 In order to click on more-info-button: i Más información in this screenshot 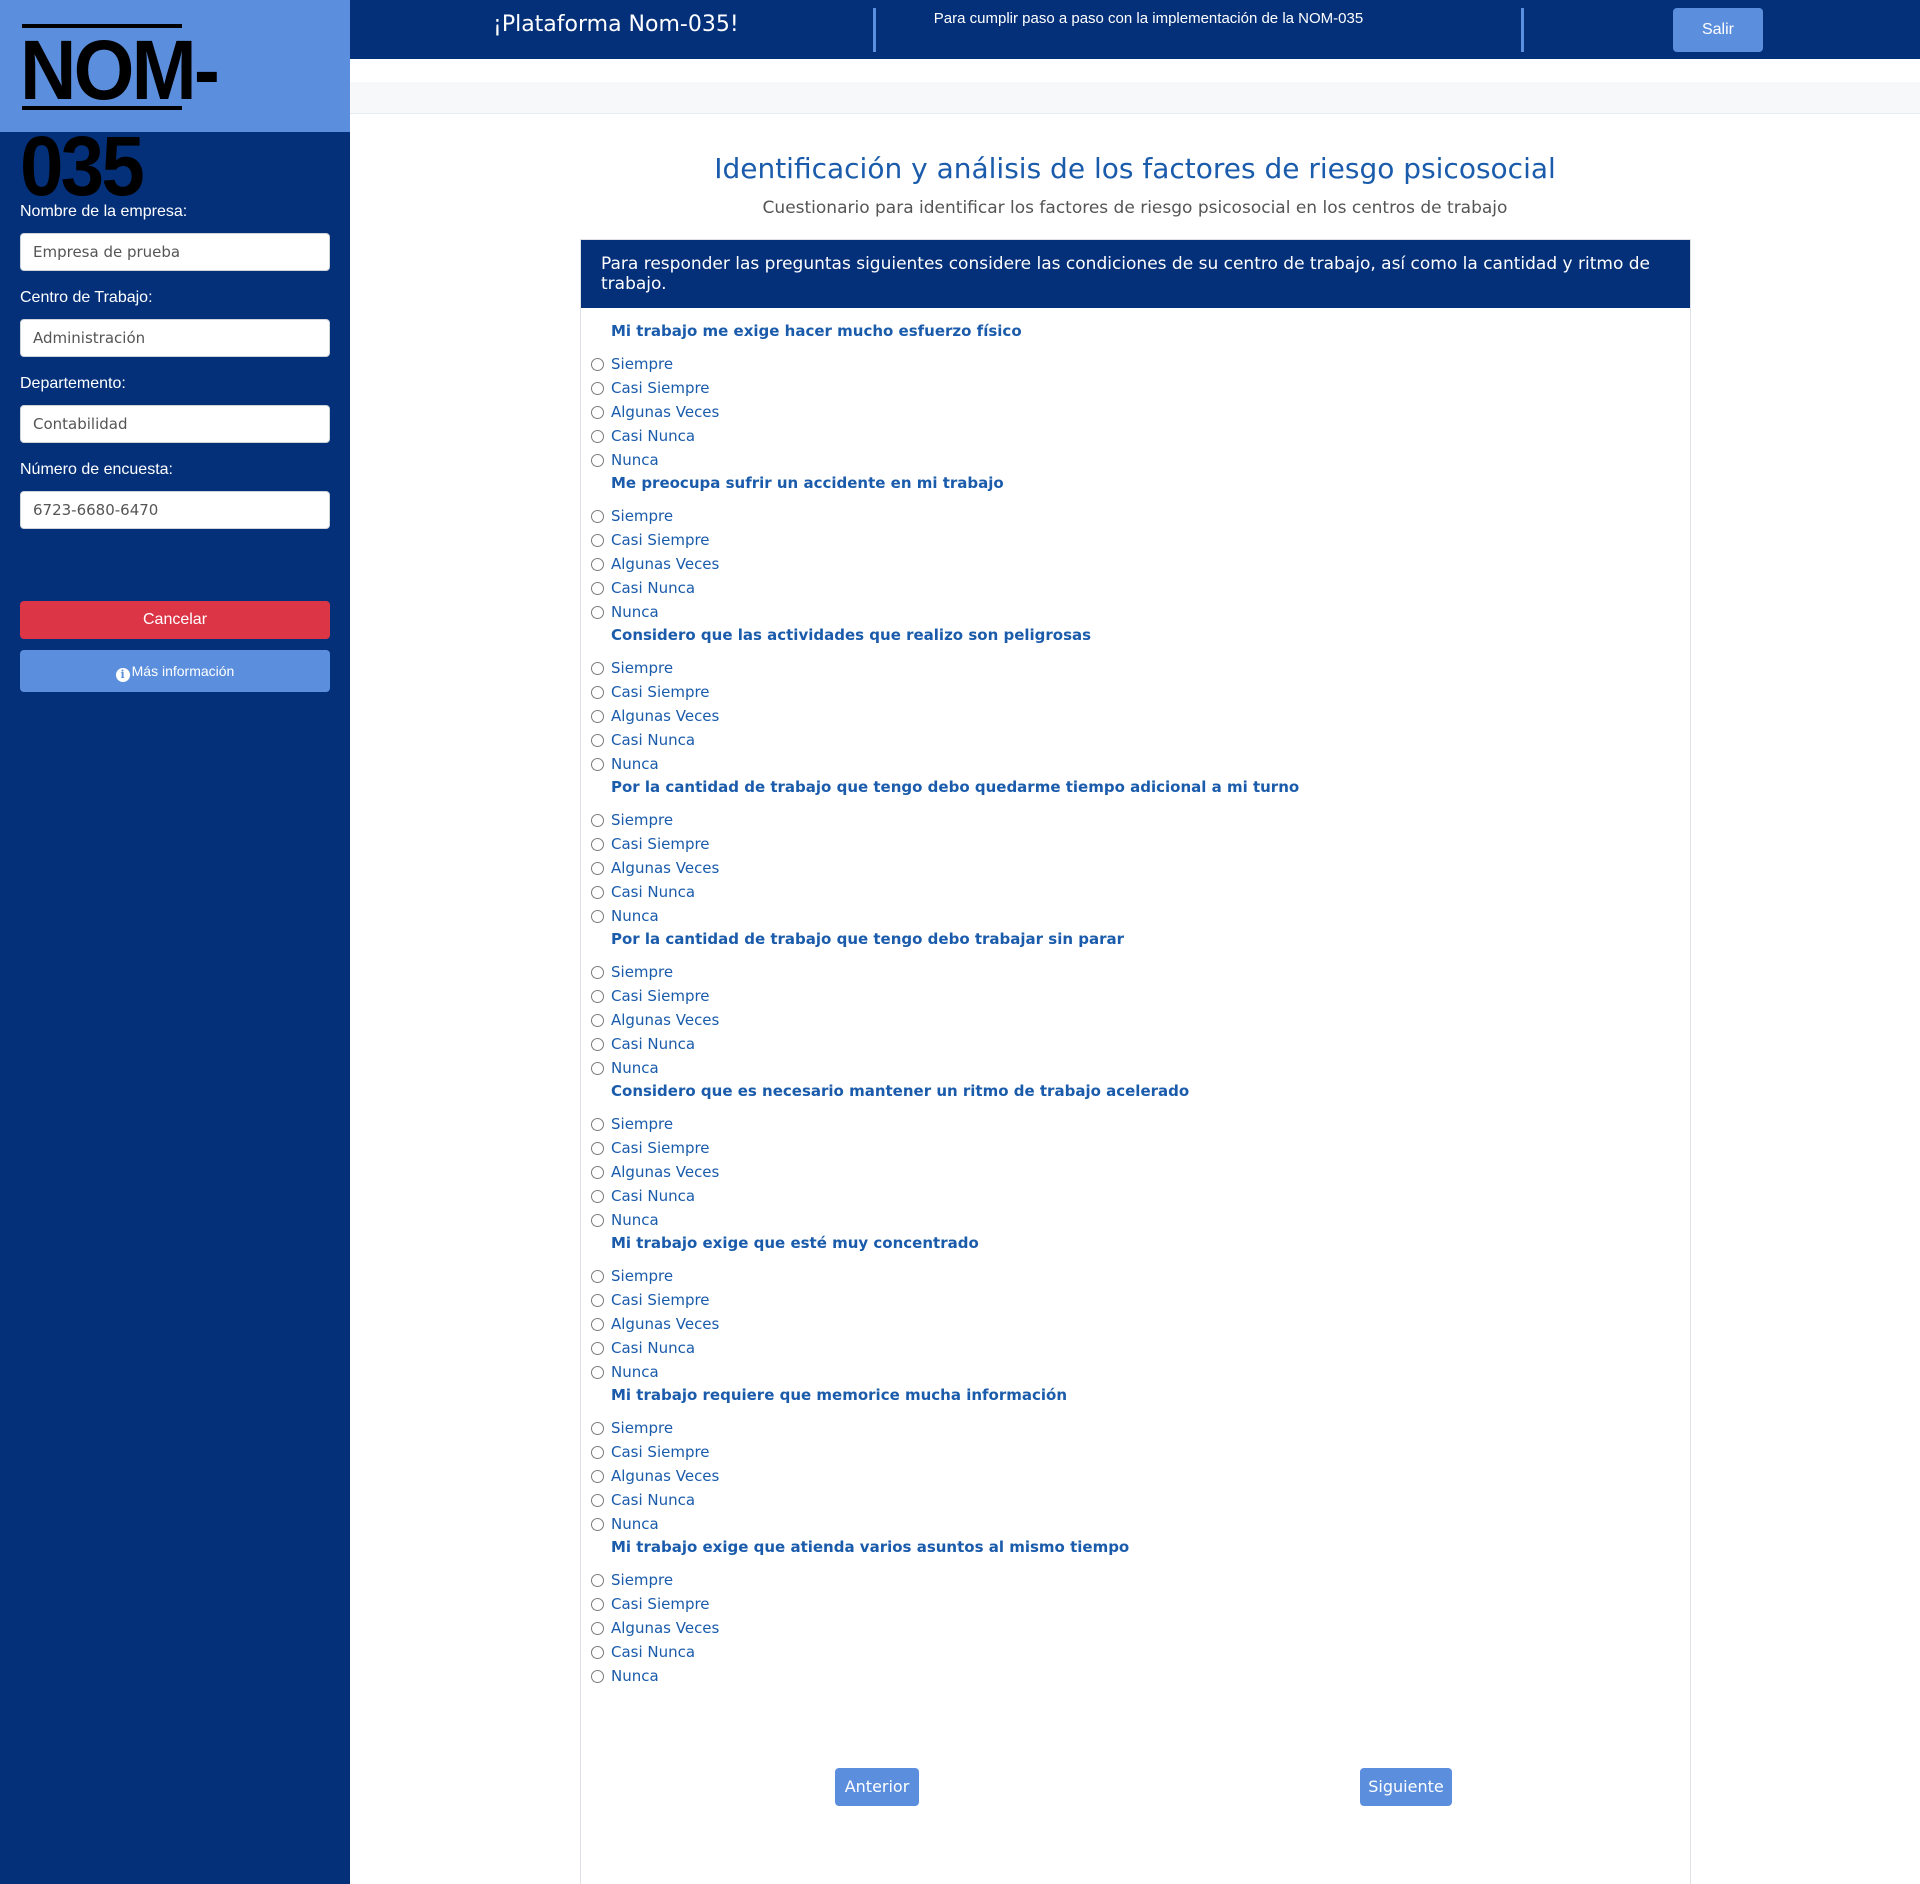, I will do `click(175, 671)`.